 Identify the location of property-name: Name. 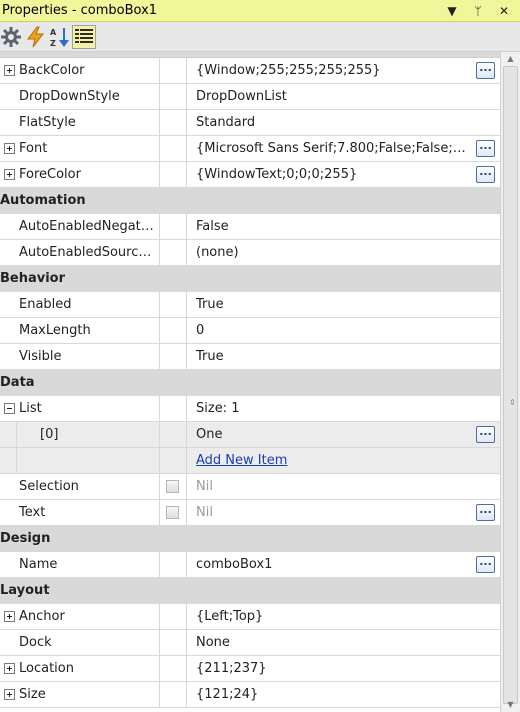
(89, 564).